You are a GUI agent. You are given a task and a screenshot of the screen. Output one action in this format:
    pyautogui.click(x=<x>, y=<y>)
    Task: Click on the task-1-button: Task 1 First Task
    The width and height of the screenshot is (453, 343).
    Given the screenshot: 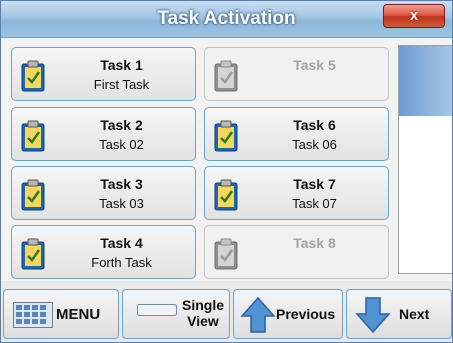 What is the action you would take?
    pyautogui.click(x=103, y=74)
    